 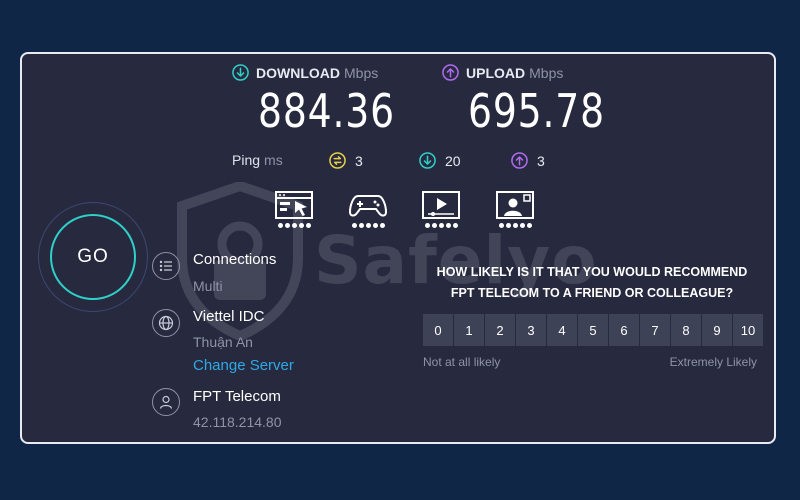 What do you see at coordinates (515, 205) in the screenshot?
I see `video-call-icon` at bounding box center [515, 205].